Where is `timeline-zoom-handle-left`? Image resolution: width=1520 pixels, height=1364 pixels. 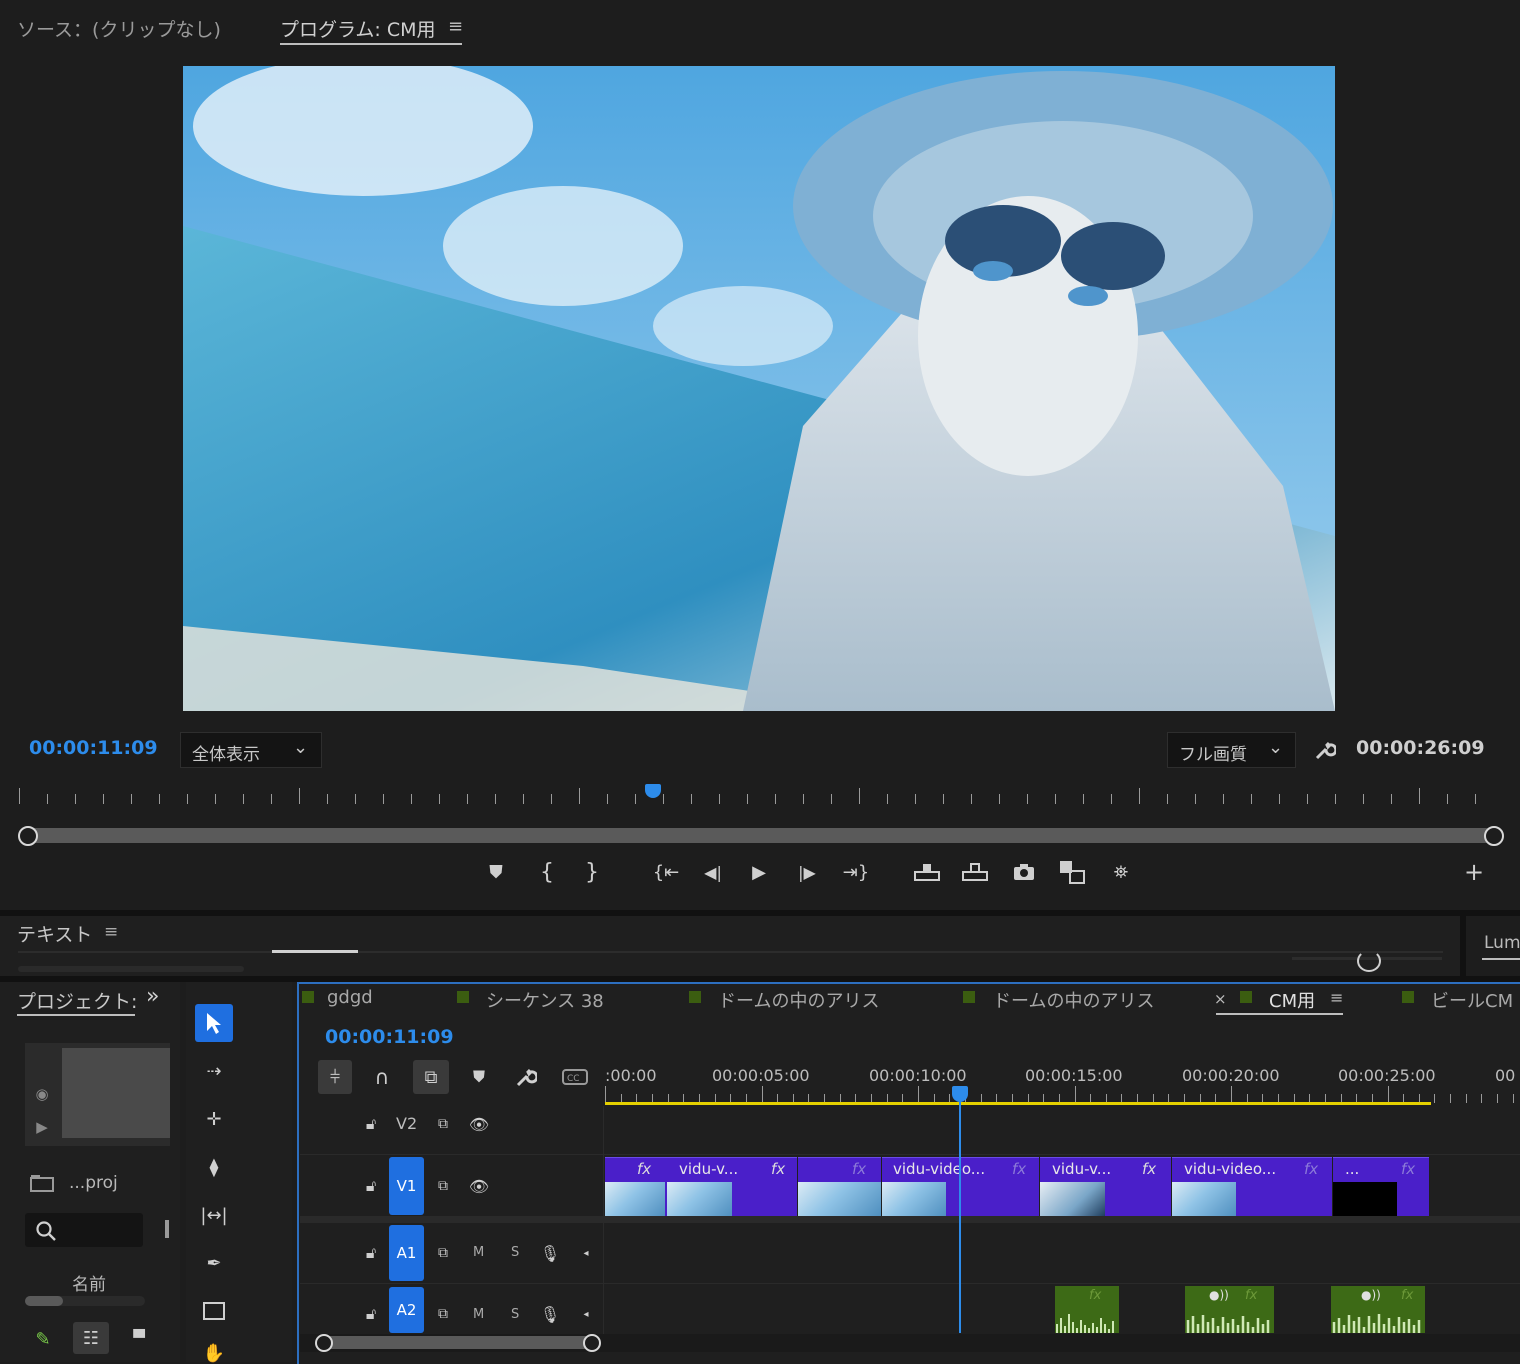
timeline-zoom-handle-left is located at coordinates (324, 1343).